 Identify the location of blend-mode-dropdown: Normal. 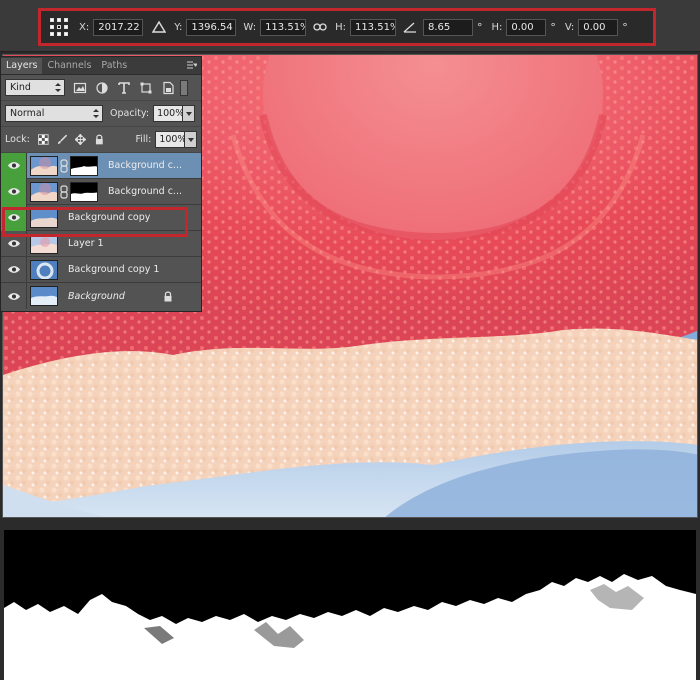
(54, 113).